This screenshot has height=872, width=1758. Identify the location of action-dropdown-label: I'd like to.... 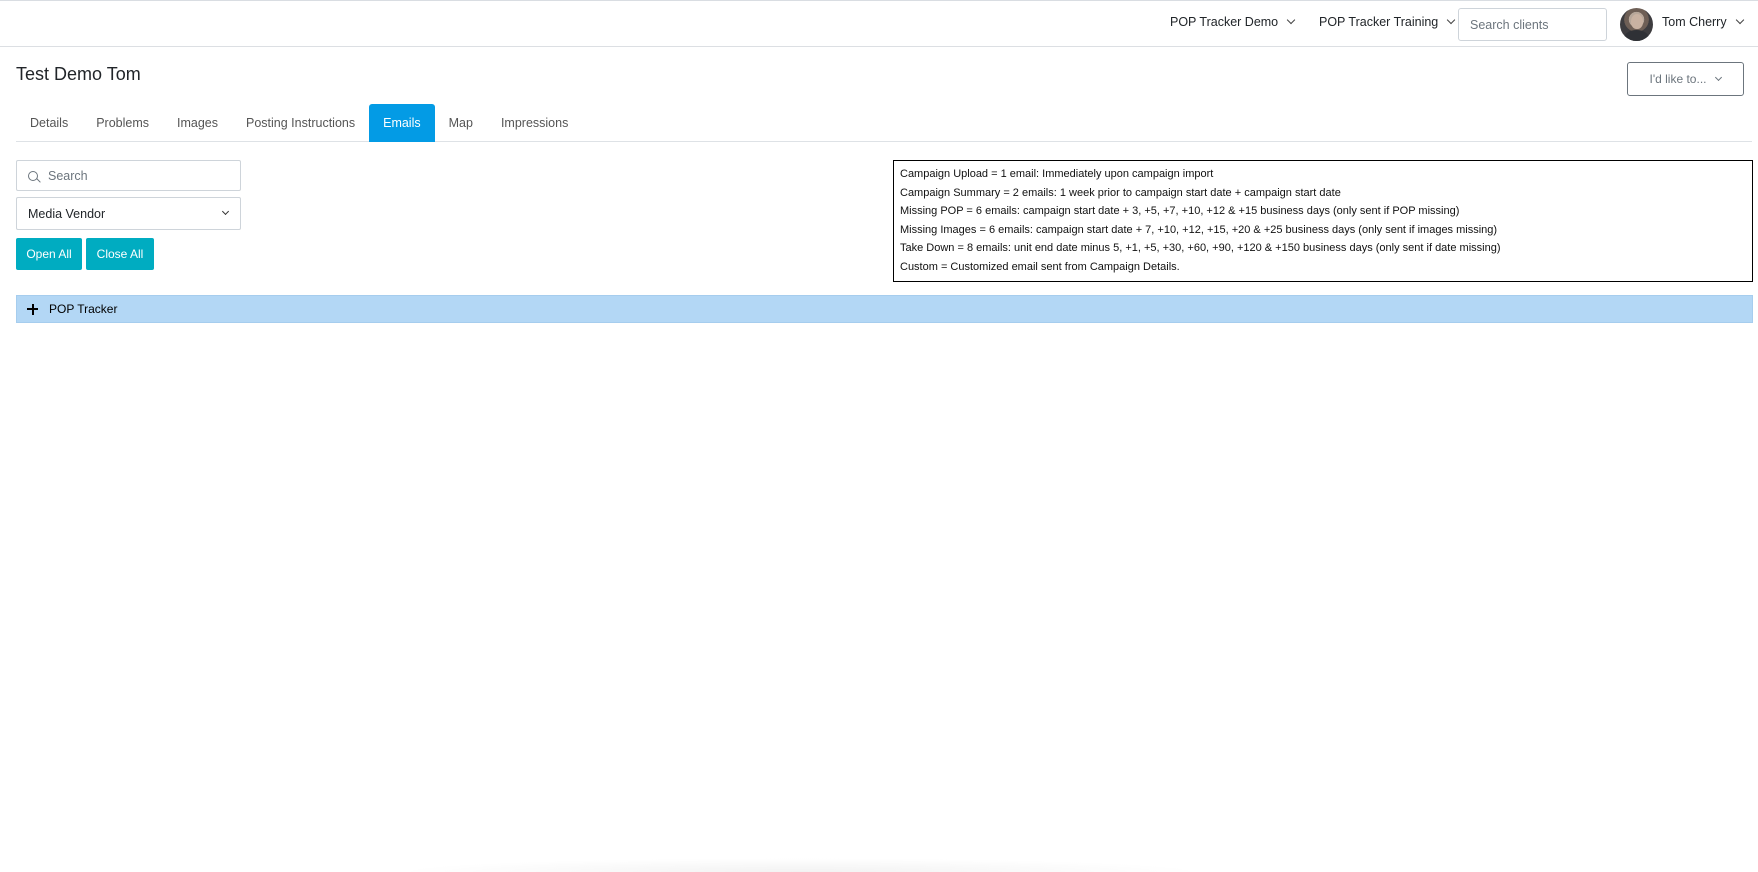
(1678, 79).